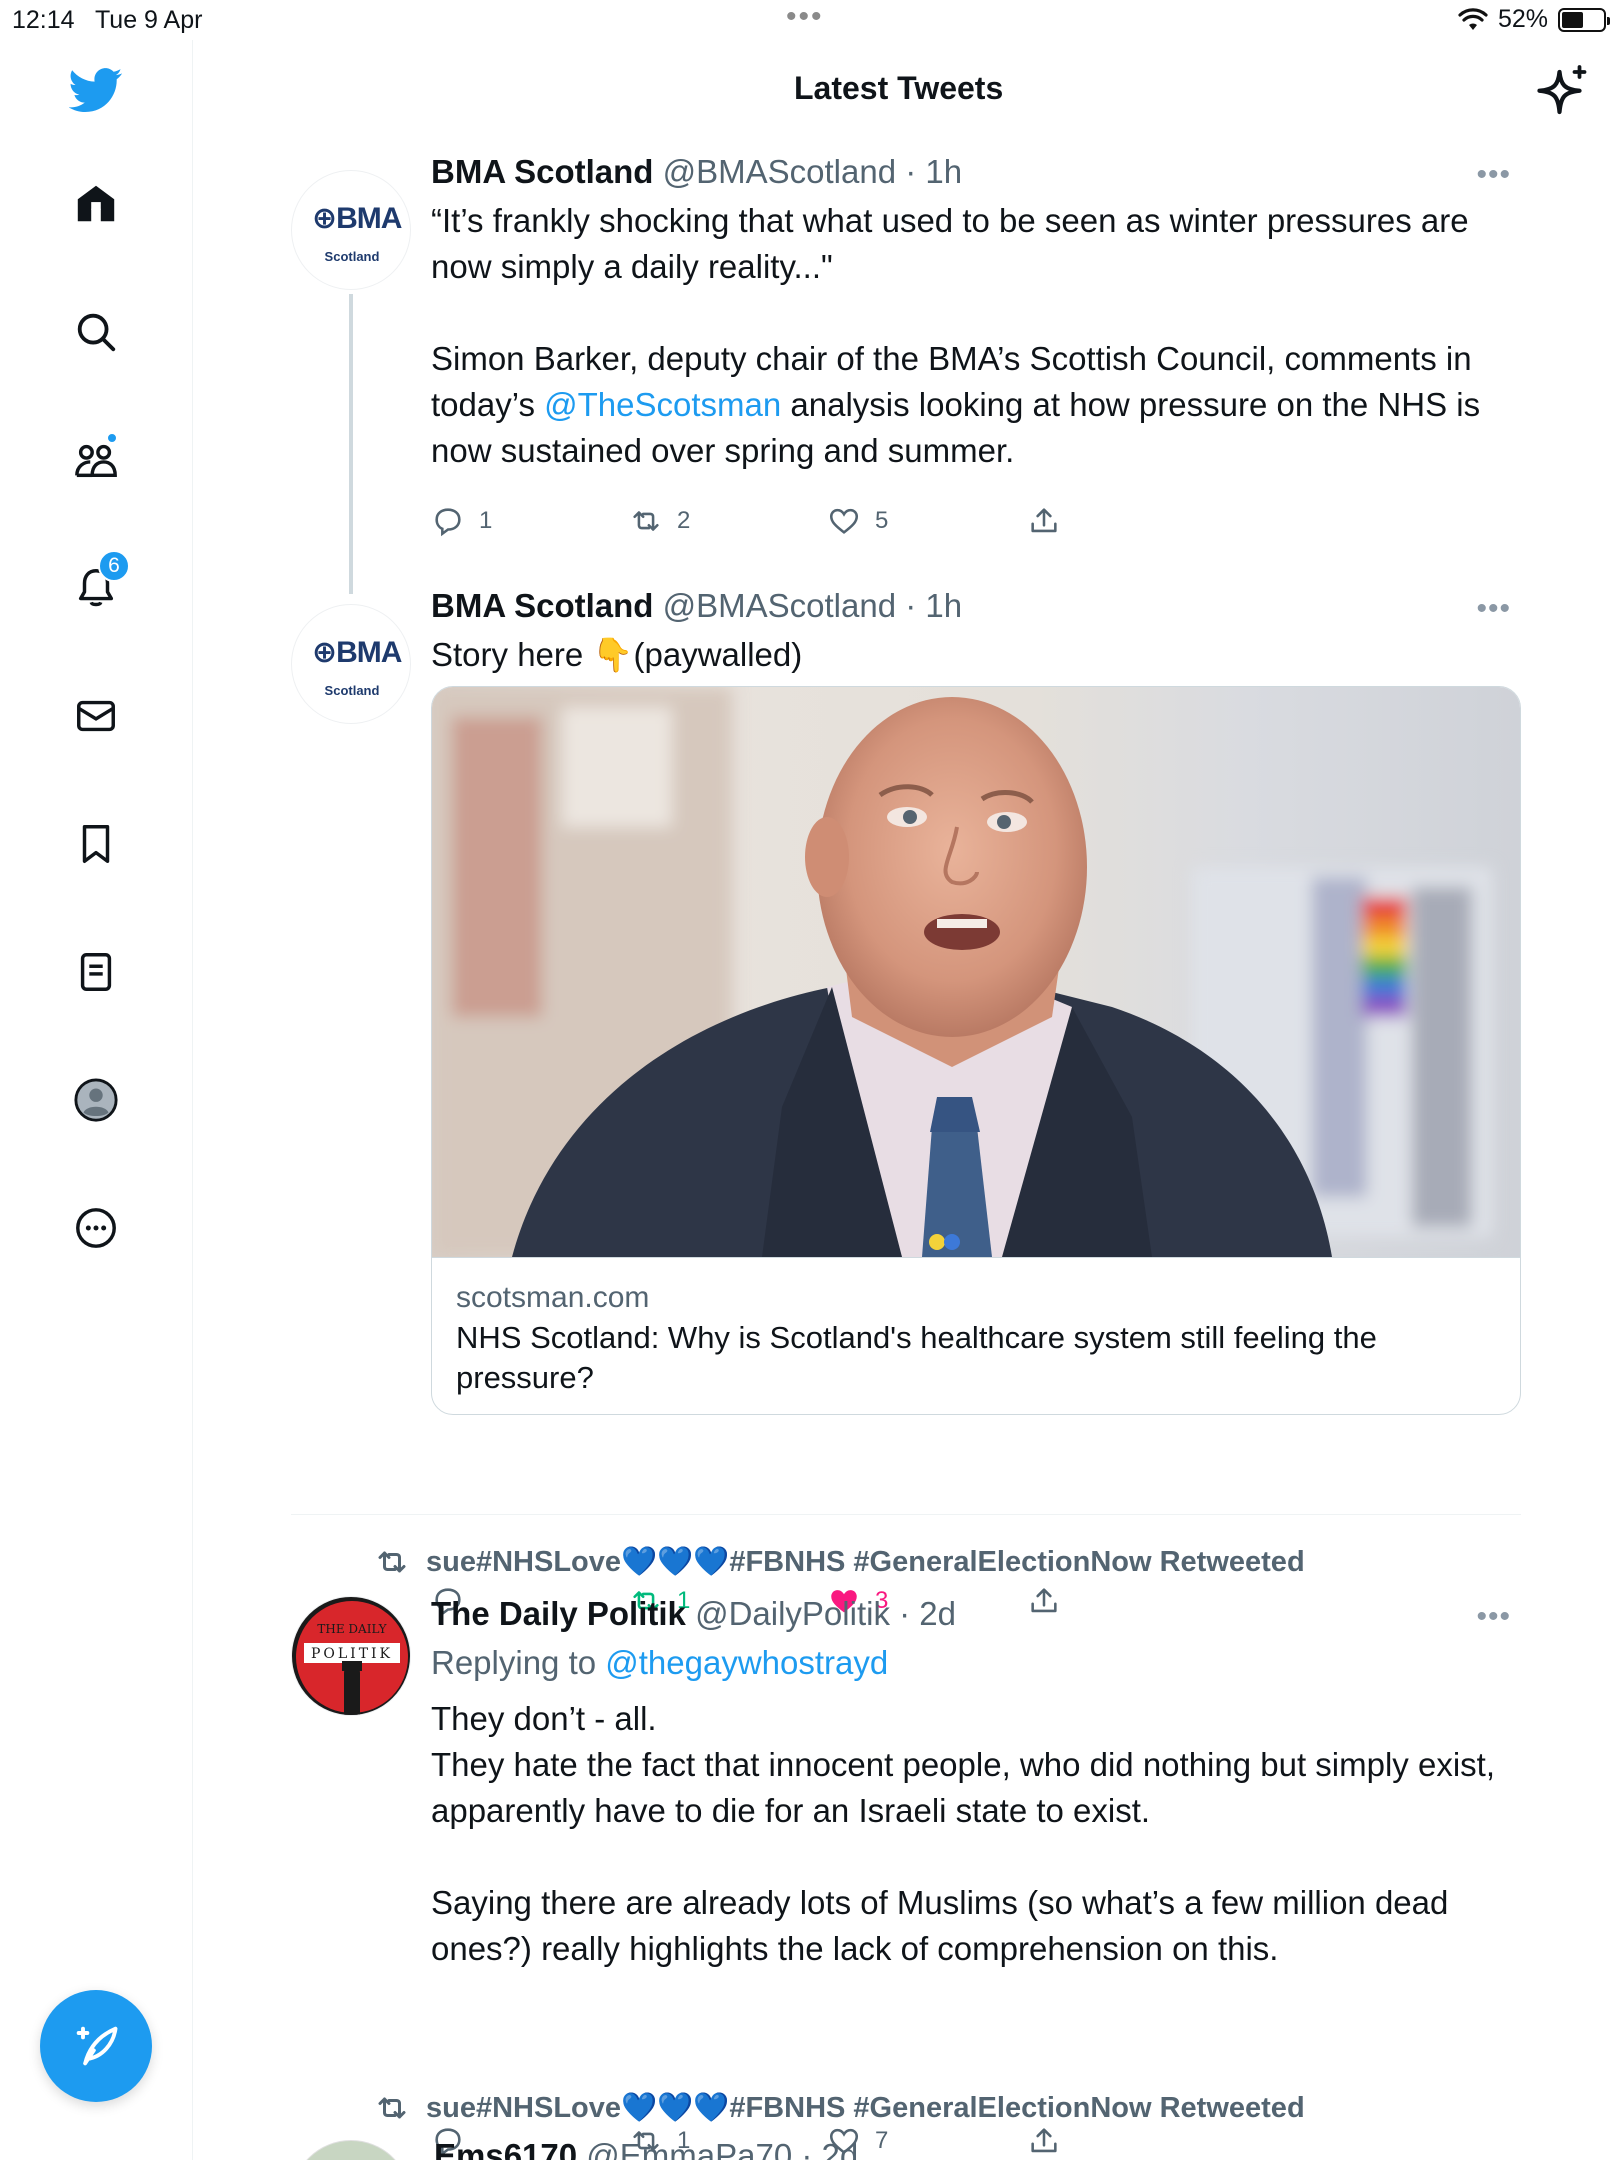 The width and height of the screenshot is (1620, 2160). What do you see at coordinates (791, 526) in the screenshot?
I see `tweet-actions: 1 2 5` at bounding box center [791, 526].